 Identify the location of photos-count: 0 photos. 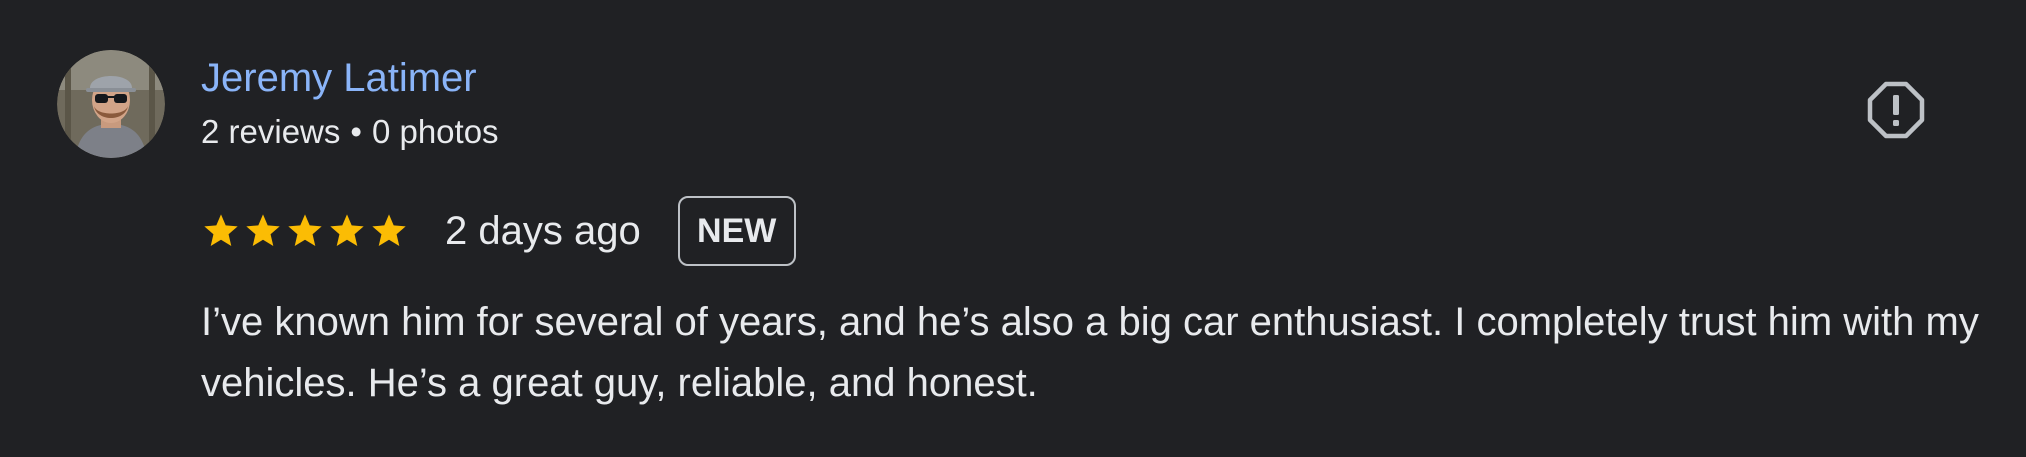
(435, 131).